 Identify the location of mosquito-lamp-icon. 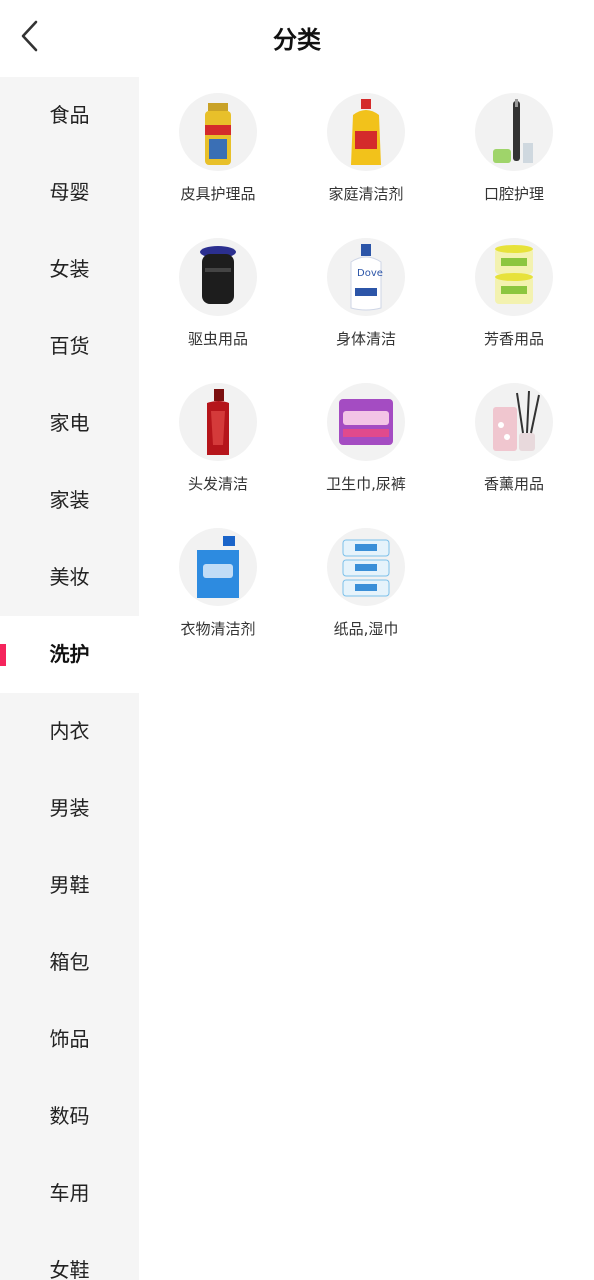
(218, 277).